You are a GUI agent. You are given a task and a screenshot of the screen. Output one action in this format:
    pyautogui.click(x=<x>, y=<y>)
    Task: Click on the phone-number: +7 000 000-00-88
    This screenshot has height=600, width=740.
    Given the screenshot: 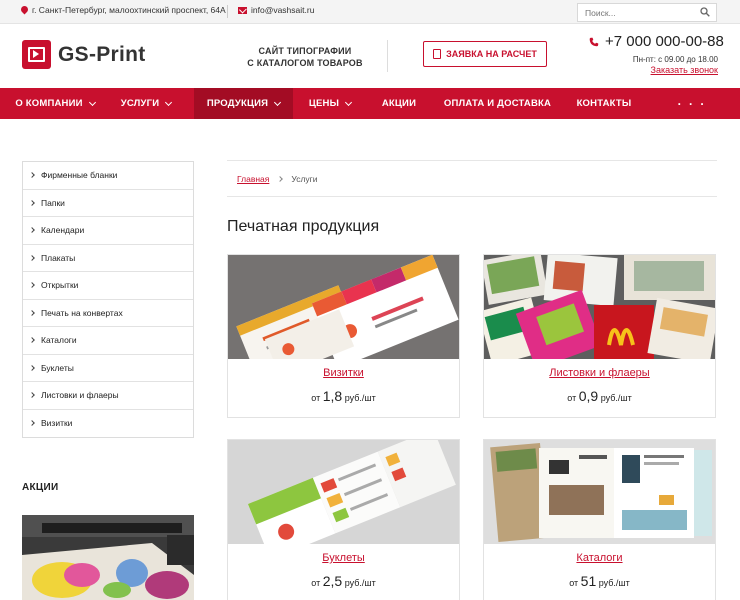 What is the action you would take?
    pyautogui.click(x=664, y=41)
    